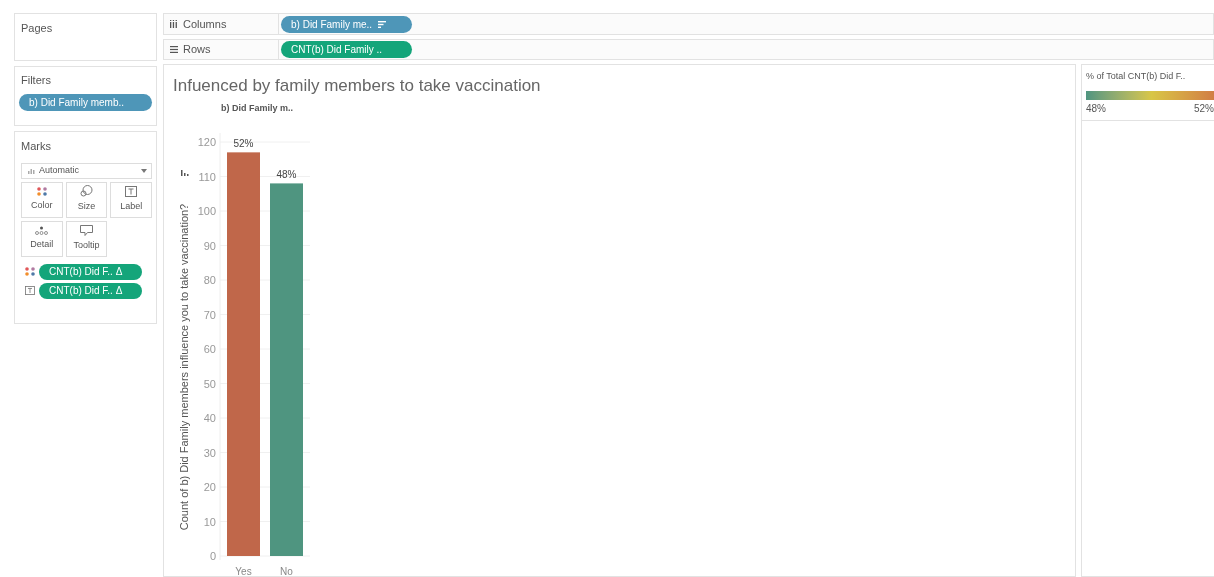  I want to click on text-label-icon, so click(131, 191).